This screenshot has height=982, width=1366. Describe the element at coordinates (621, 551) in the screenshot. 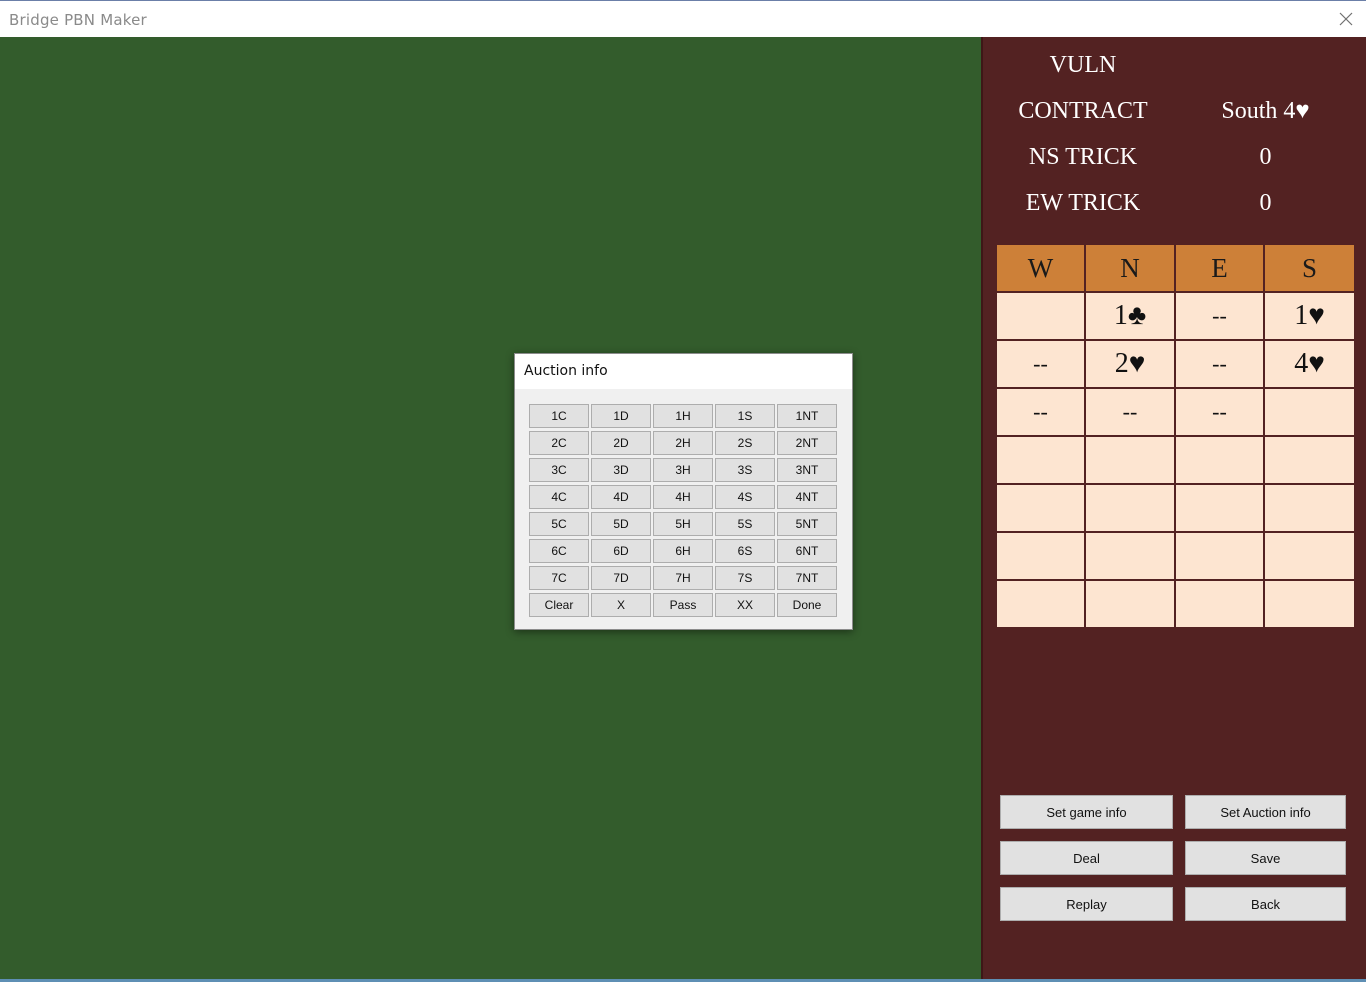

I see `bid-button-6d: 6D` at that location.